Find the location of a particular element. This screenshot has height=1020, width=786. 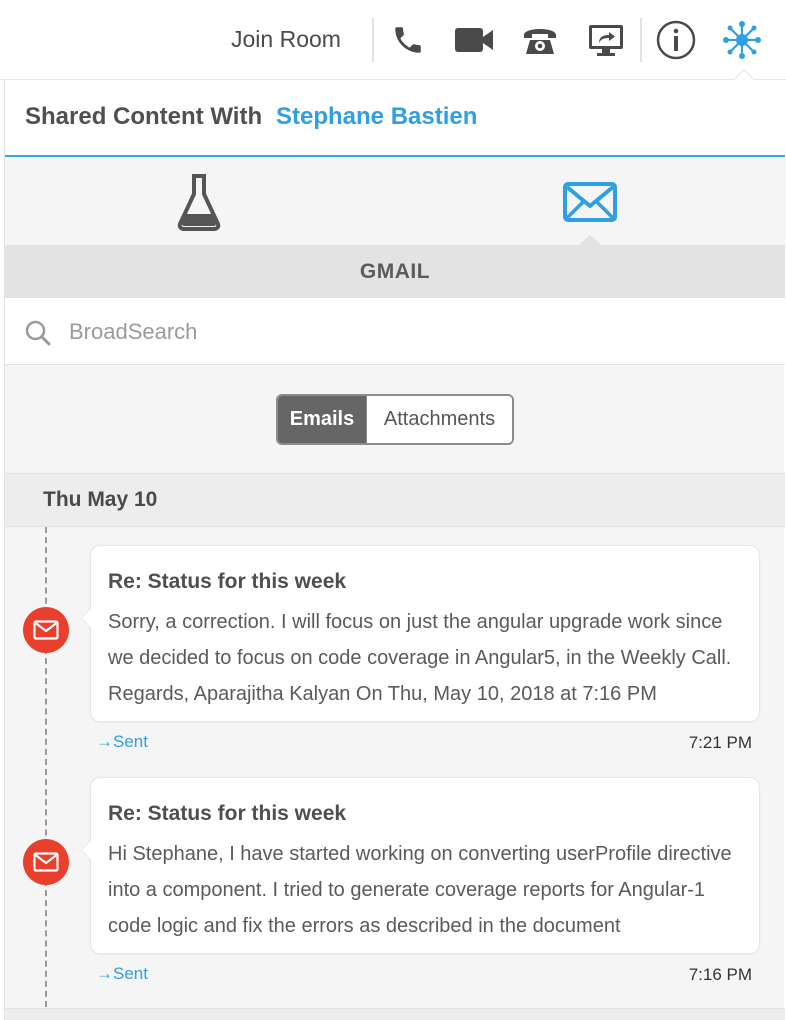

join-room-button: Join Room is located at coordinates (286, 39).